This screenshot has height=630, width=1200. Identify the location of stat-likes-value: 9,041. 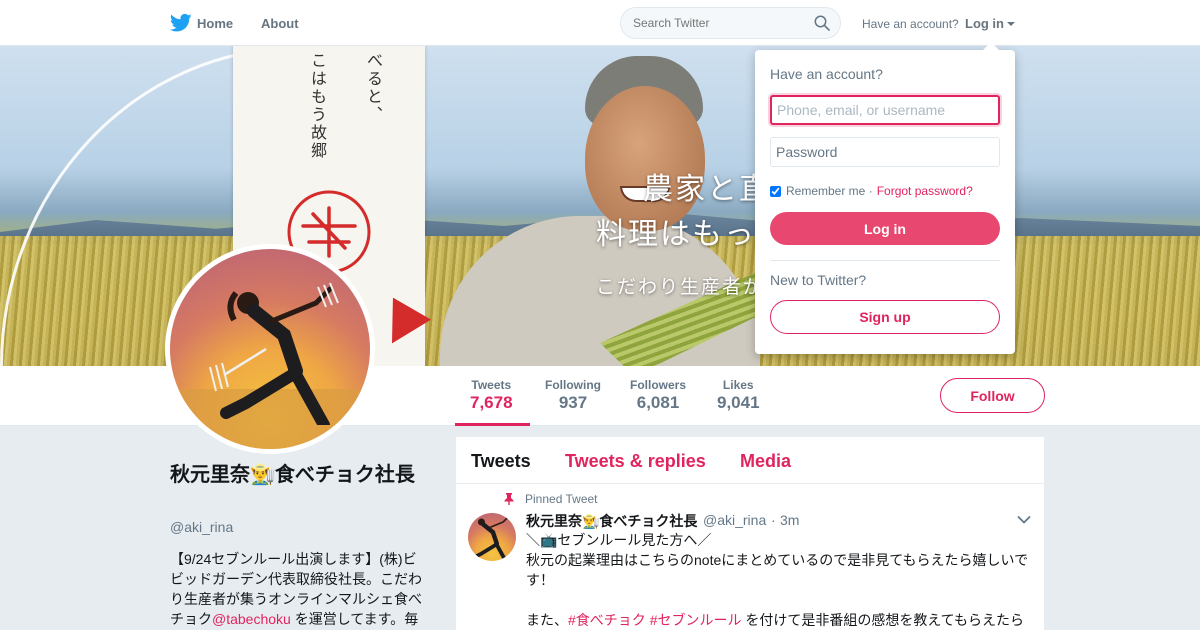
(738, 402).